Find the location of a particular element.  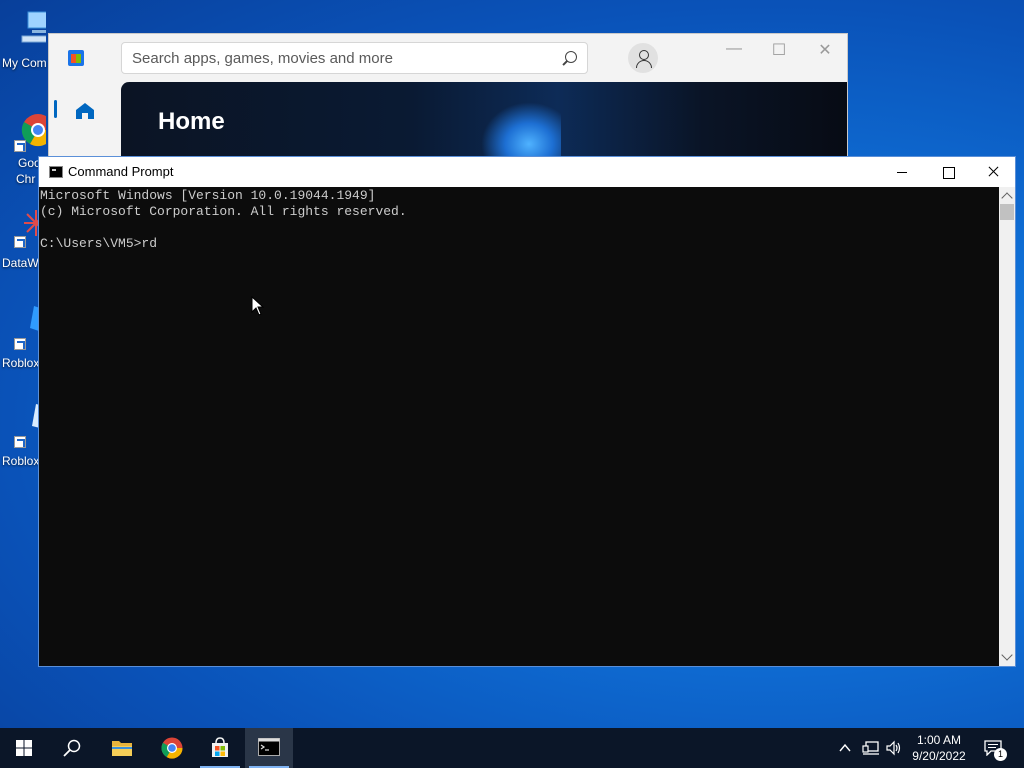

minimize-button is located at coordinates (902, 172).